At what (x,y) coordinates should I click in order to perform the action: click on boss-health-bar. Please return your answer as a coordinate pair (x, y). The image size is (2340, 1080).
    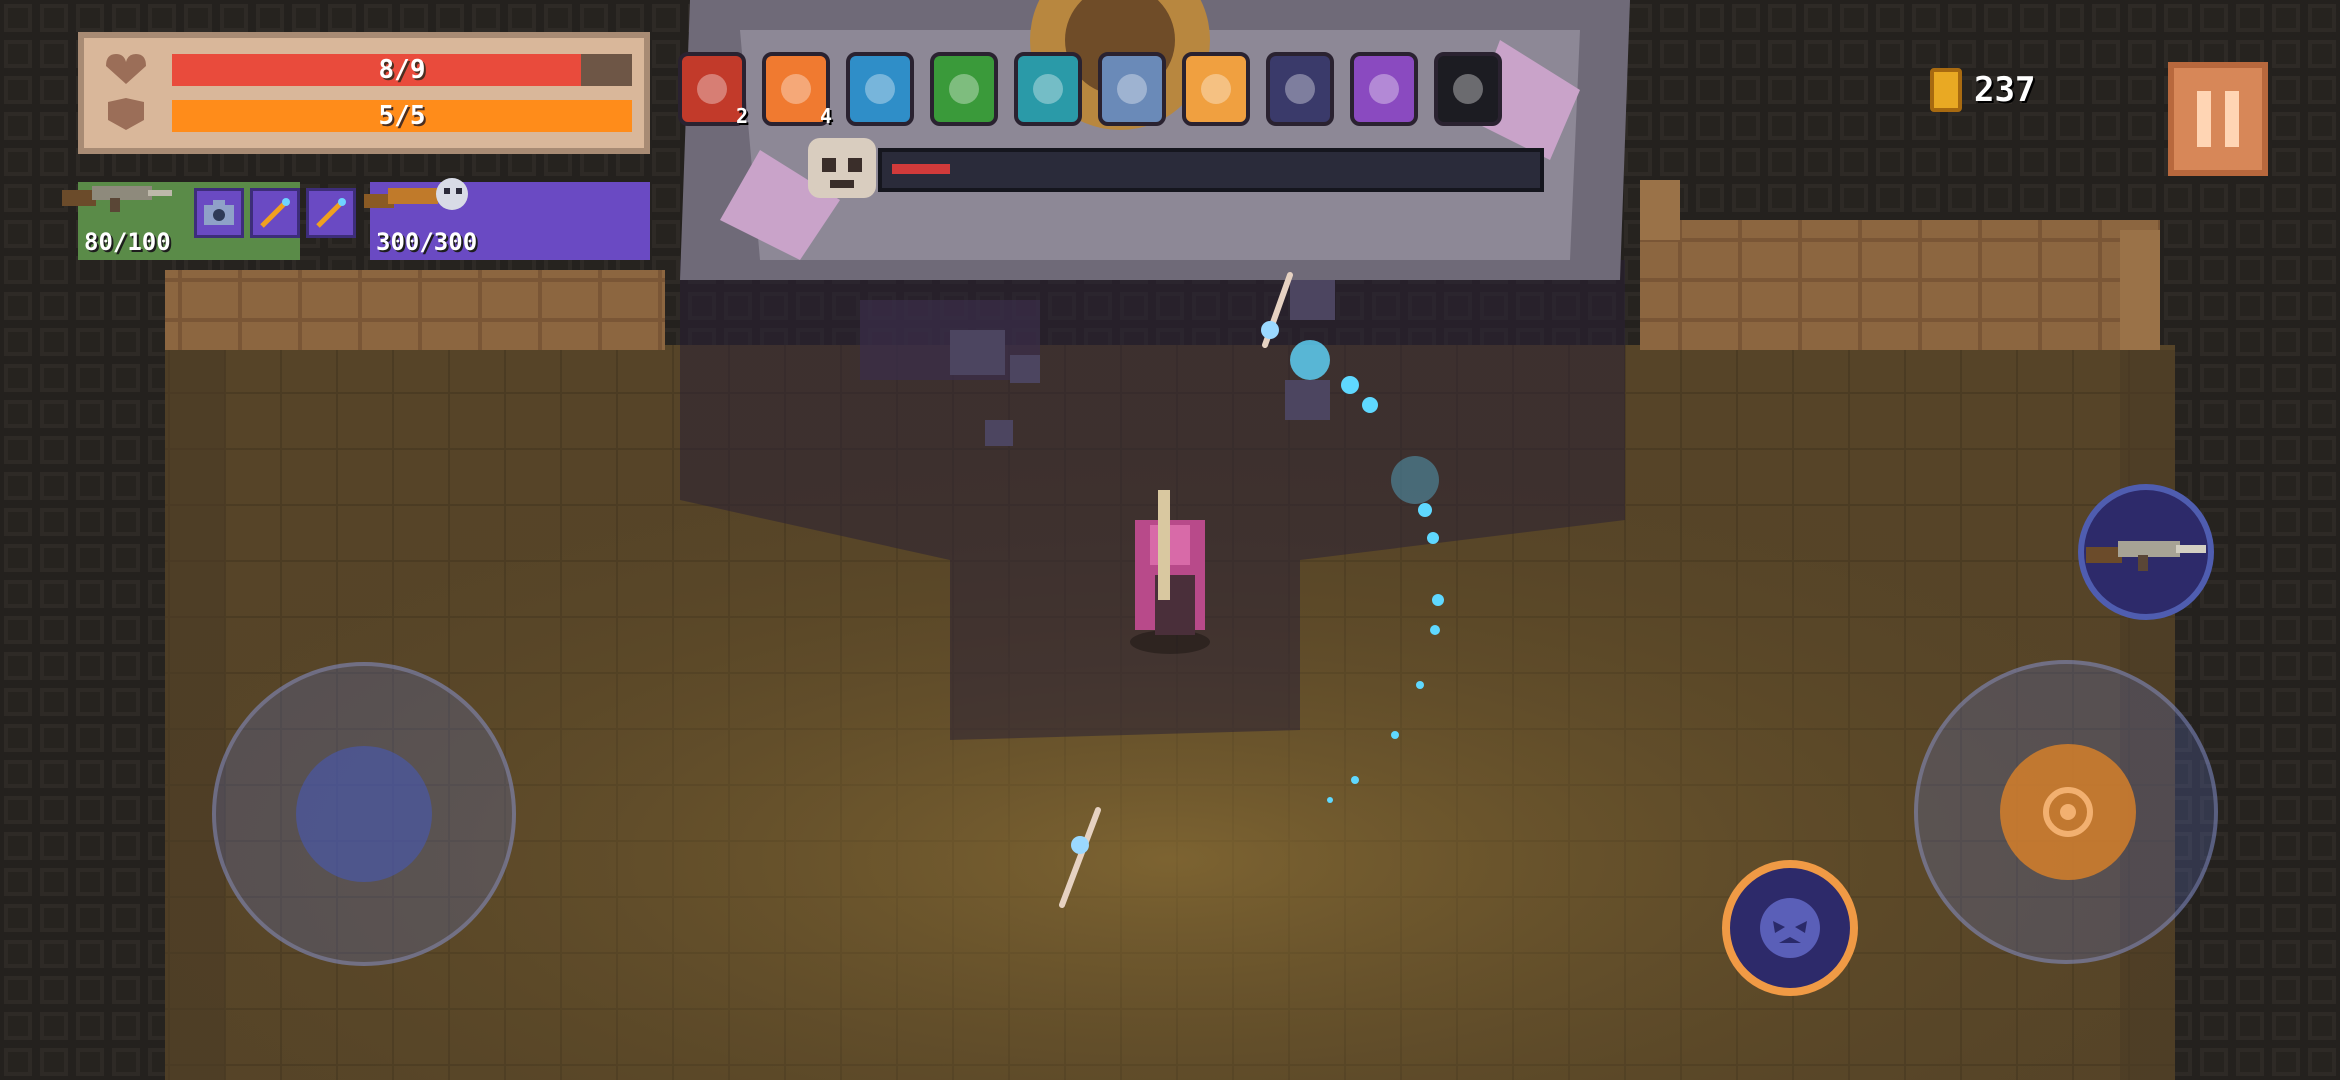
    Looking at the image, I should click on (1176, 168).